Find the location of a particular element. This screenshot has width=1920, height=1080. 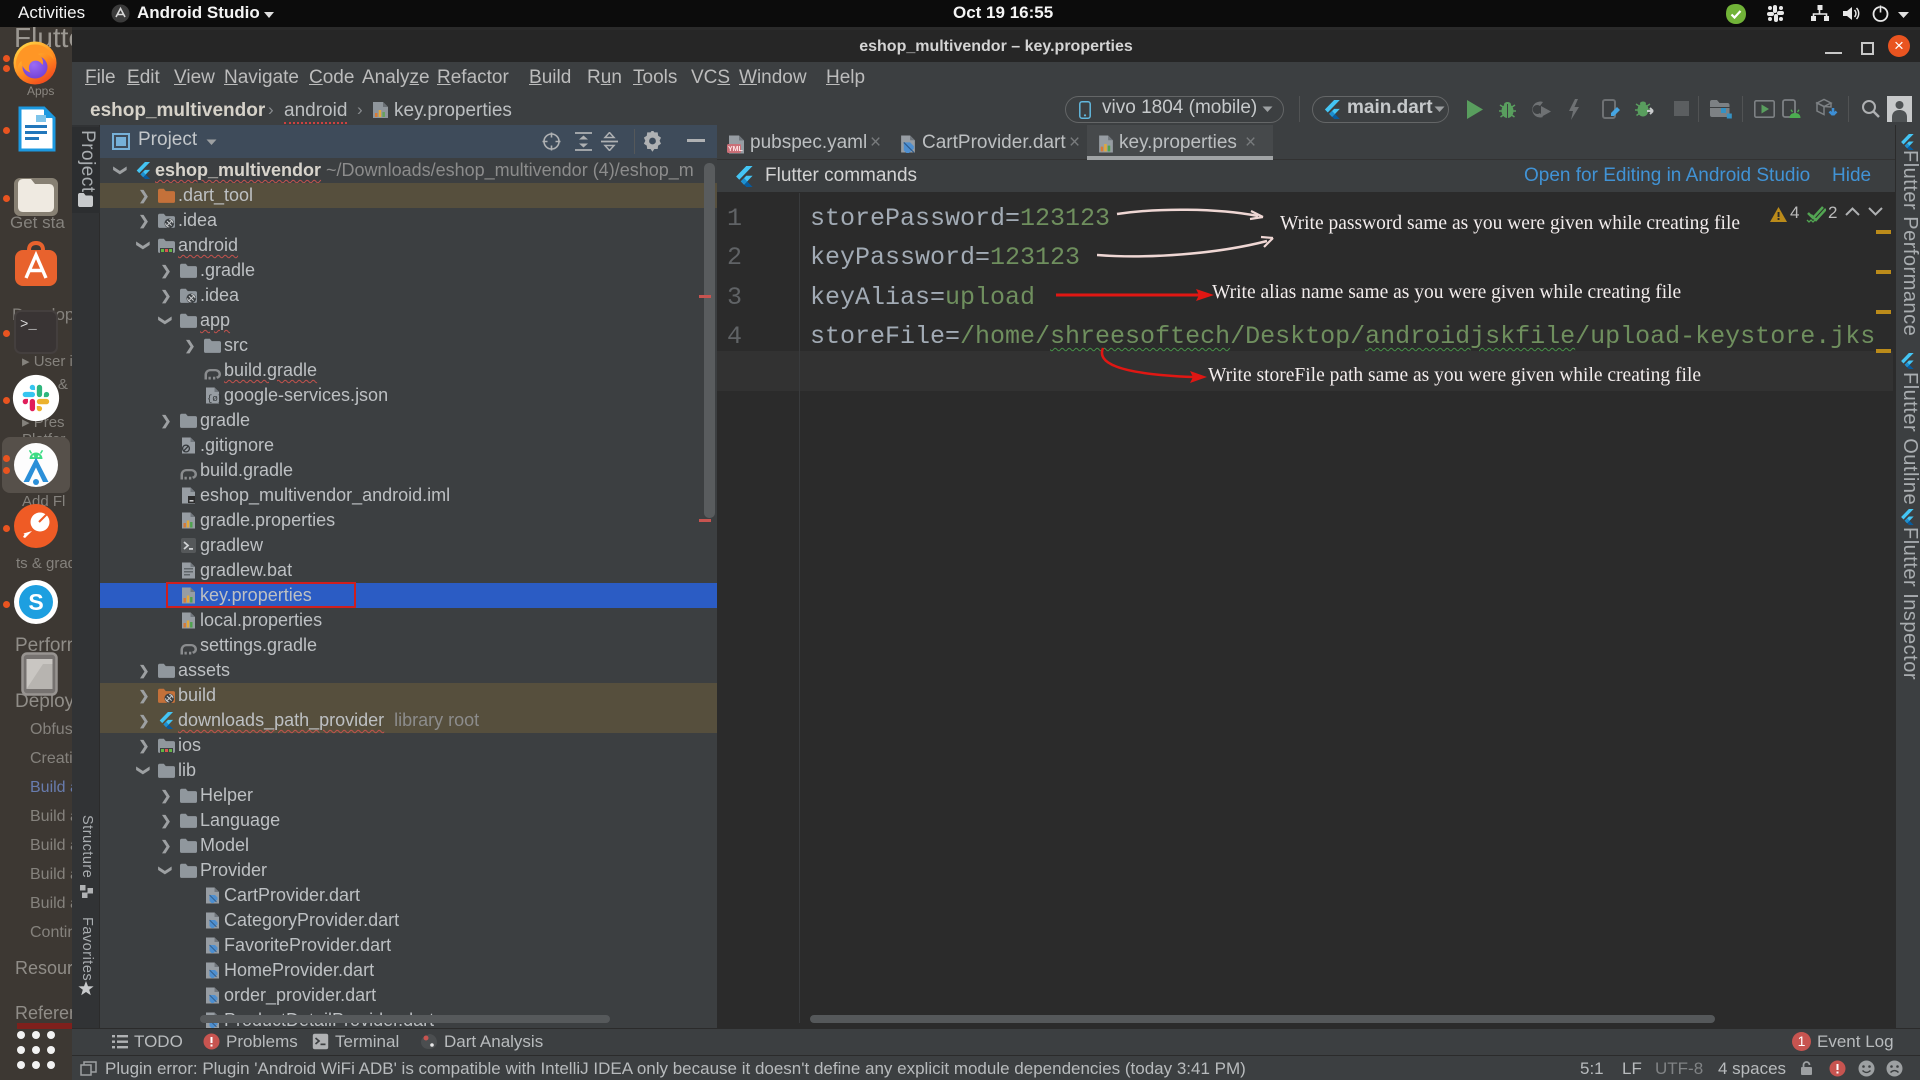

svg-text: YML is located at coordinates (736, 149).